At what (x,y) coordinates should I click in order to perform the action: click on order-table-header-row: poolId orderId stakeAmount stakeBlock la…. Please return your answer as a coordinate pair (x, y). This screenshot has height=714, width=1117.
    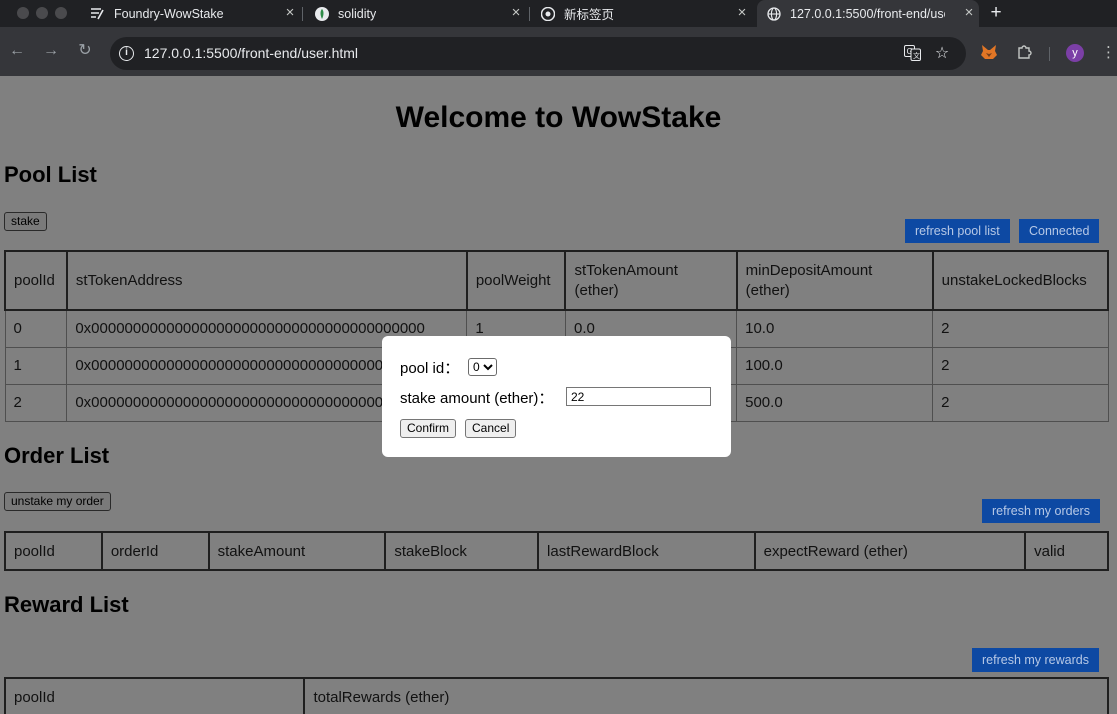
    Looking at the image, I should click on (556, 551).